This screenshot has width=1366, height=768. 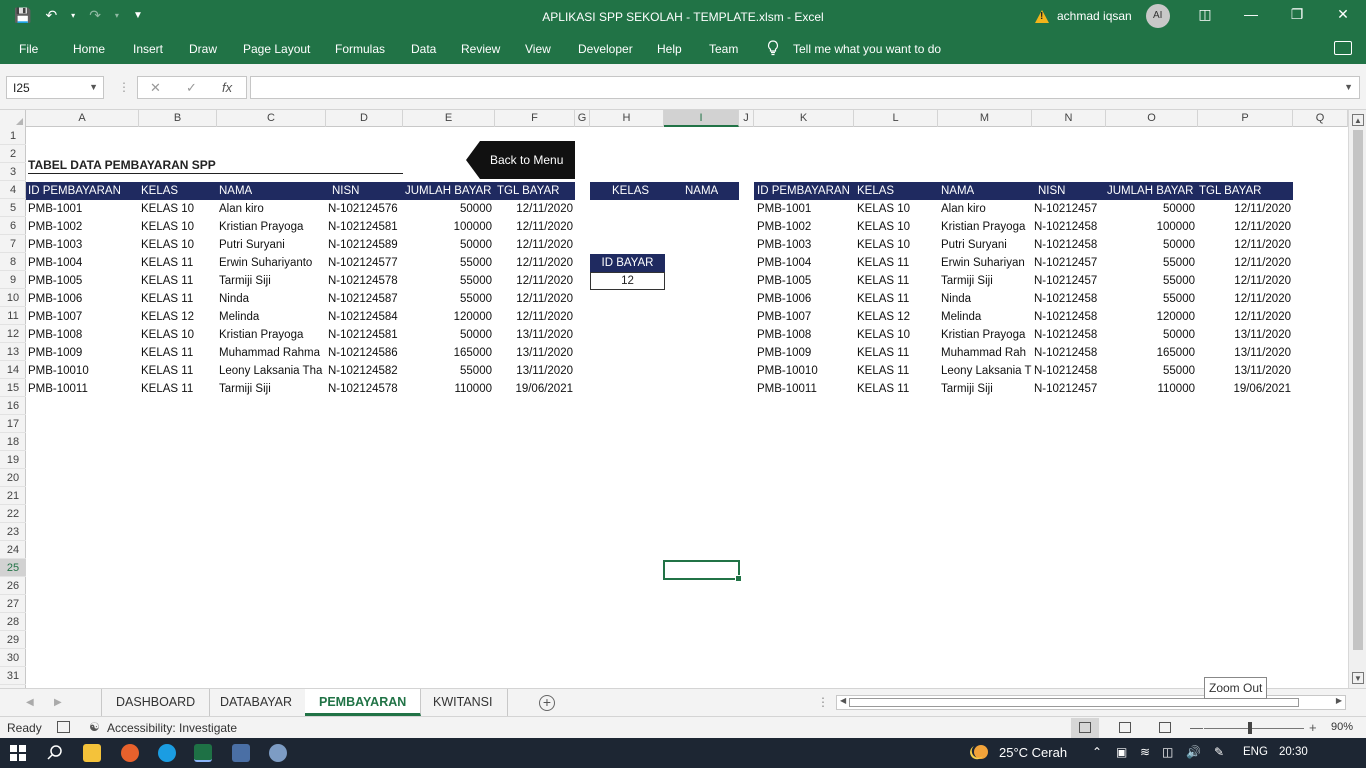 I want to click on vertical-scrollbar: ▲ ▼, so click(x=1357, y=399).